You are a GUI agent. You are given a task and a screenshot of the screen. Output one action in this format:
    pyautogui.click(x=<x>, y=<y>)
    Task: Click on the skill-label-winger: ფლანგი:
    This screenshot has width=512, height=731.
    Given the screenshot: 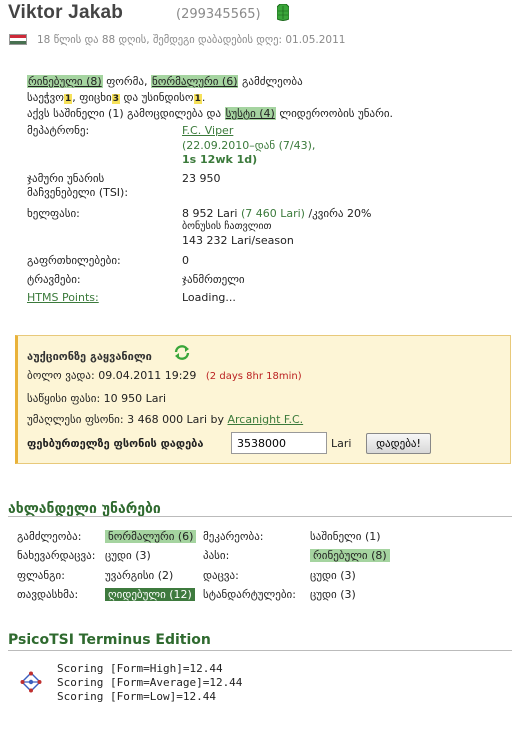 What is the action you would take?
    pyautogui.click(x=41, y=575)
    